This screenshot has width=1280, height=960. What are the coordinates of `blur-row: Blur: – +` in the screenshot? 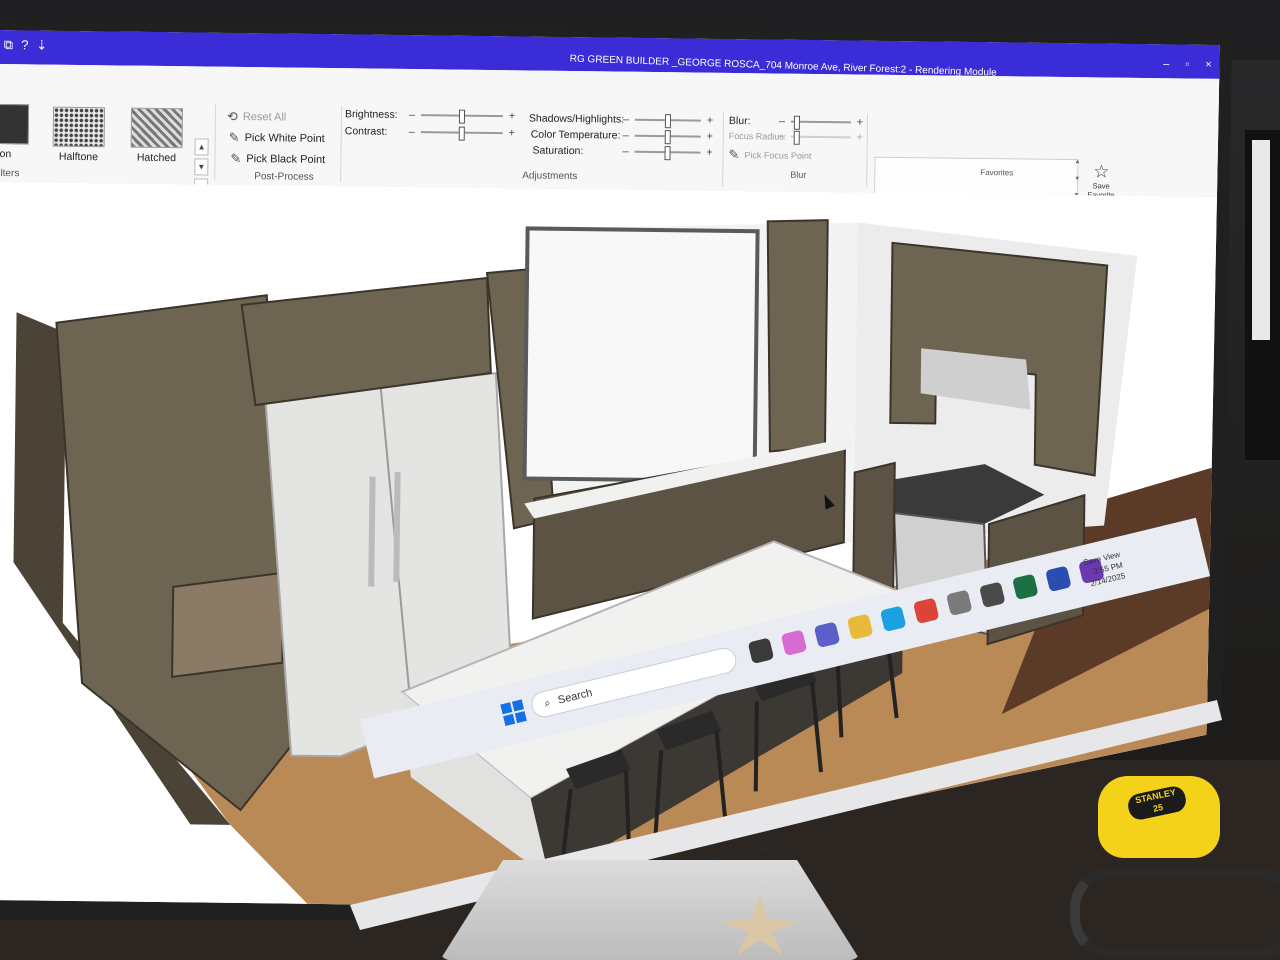 It's located at (797, 122).